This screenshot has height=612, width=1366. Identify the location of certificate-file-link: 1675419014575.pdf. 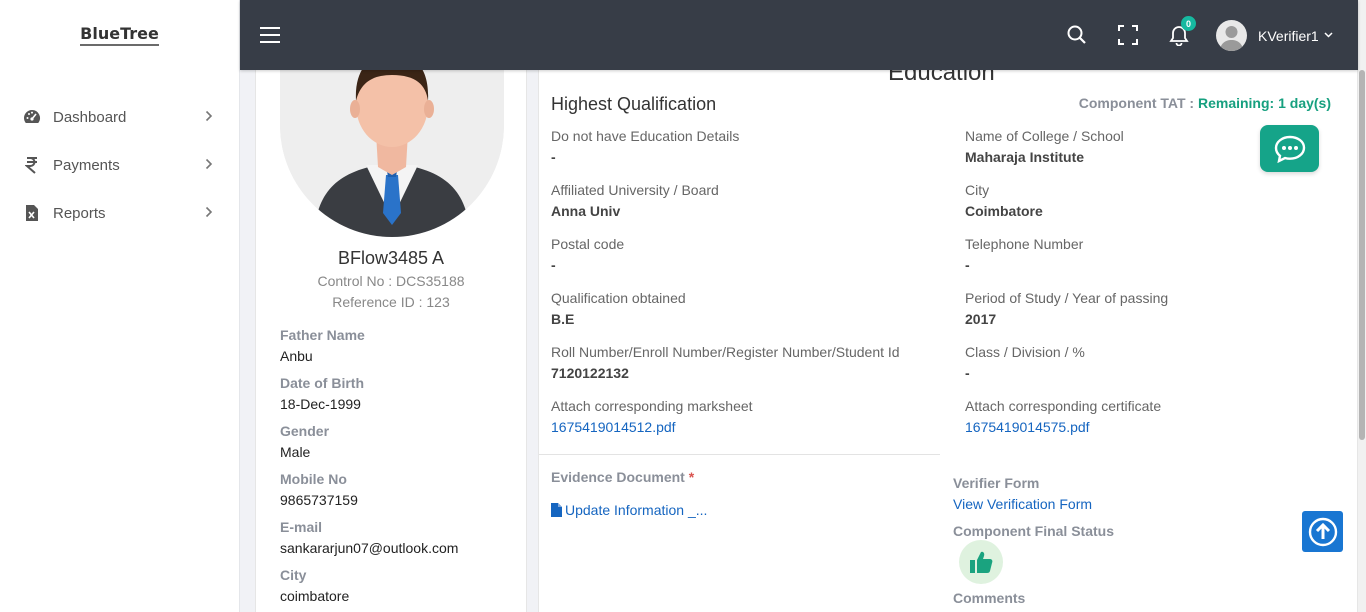
(1027, 427).